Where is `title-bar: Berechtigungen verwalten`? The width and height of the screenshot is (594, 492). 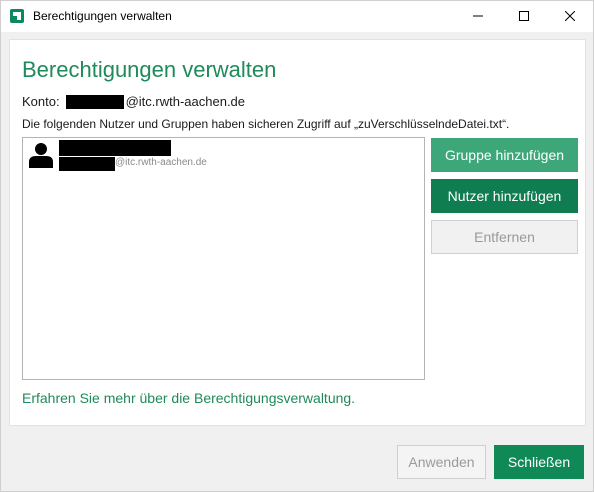 title-bar: Berechtigungen verwalten is located at coordinates (297, 16).